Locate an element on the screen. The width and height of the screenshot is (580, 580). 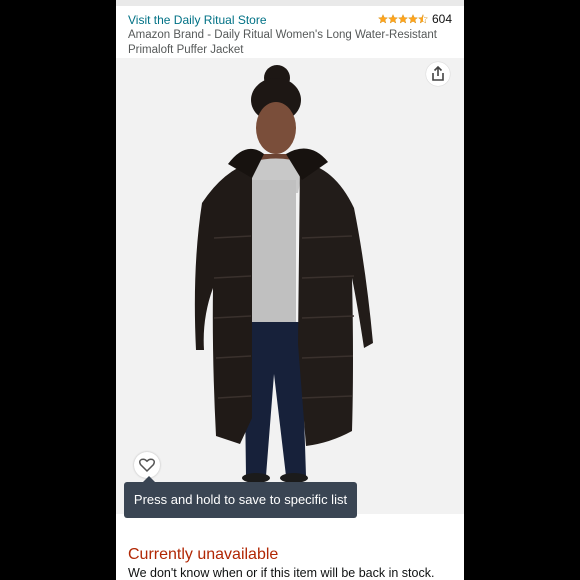
half-star-icon is located at coordinates (422, 19).